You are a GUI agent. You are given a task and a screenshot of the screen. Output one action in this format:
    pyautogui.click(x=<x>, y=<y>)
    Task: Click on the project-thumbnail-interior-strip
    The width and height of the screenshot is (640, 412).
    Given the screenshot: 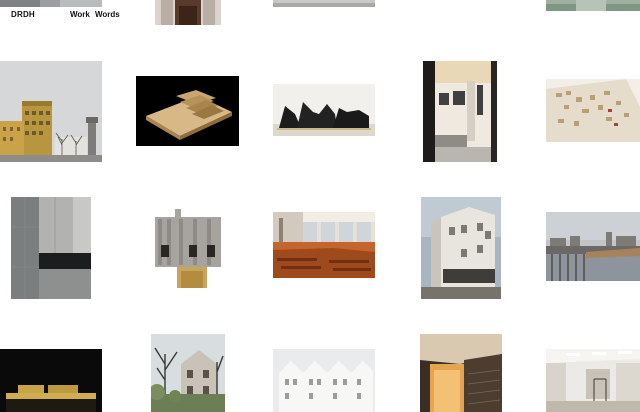 What is the action you would take?
    pyautogui.click(x=51, y=3)
    